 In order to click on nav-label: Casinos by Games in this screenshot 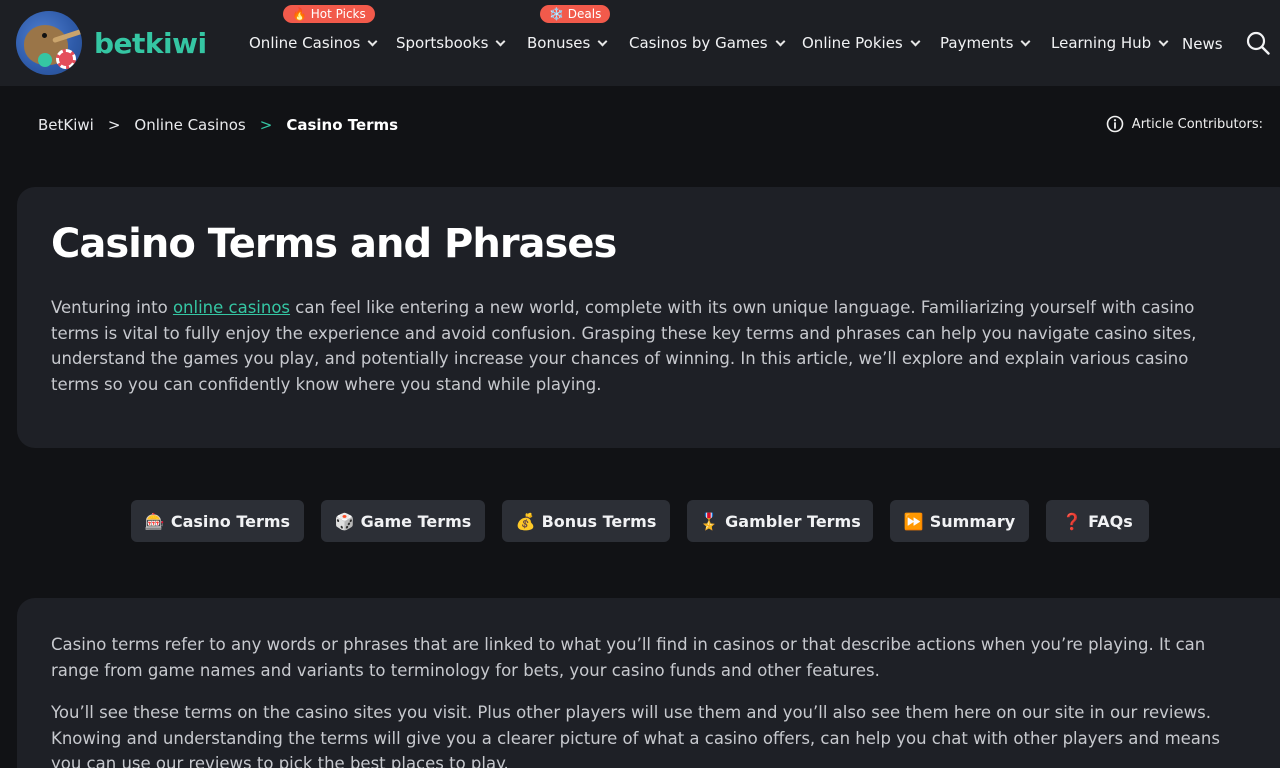, I will do `click(698, 43)`.